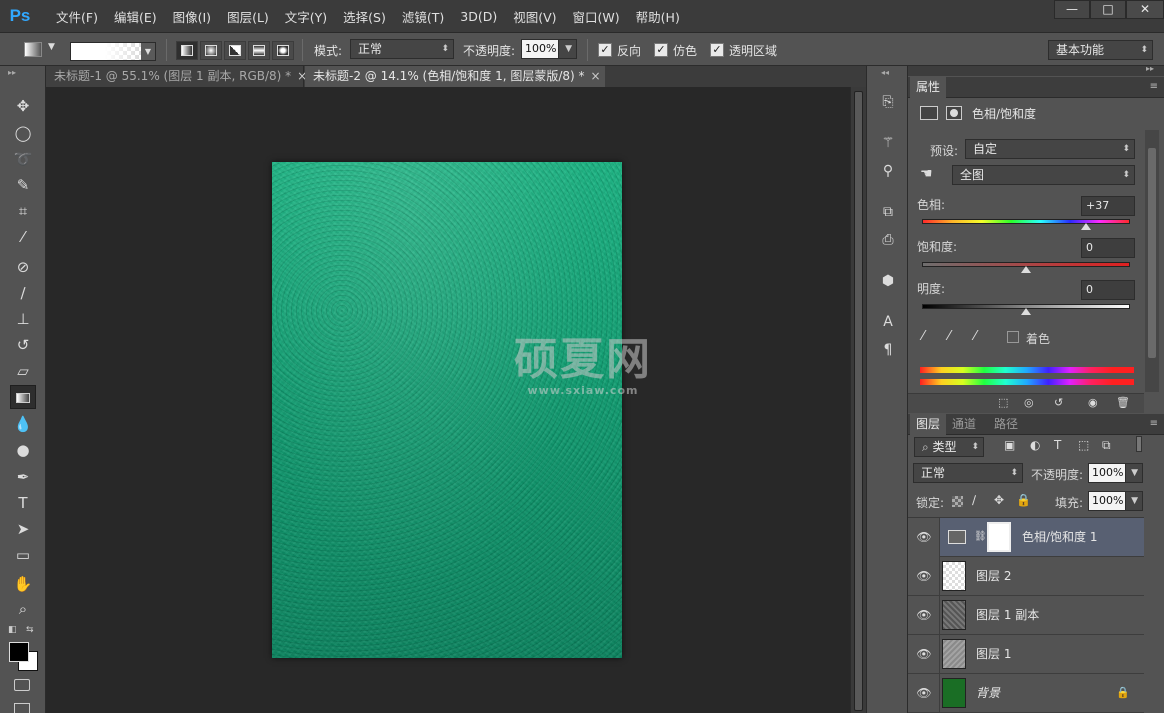  I want to click on lock-position-icon: ✥, so click(999, 500).